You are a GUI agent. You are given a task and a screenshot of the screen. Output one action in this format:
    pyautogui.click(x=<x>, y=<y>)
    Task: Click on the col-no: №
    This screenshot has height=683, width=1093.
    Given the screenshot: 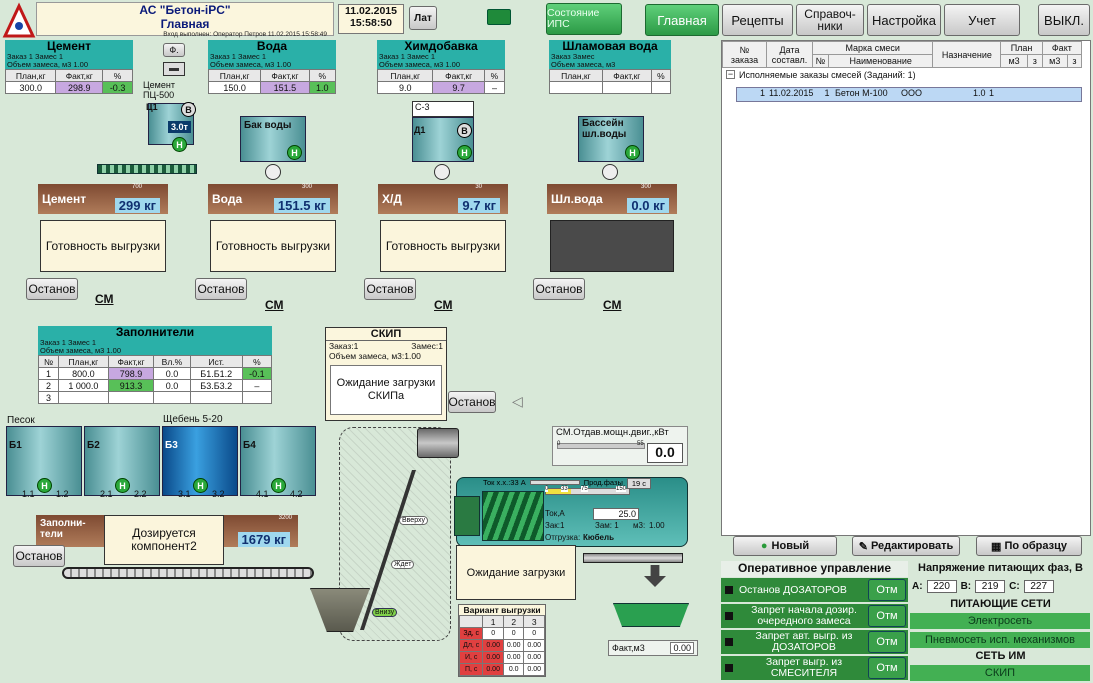 What is the action you would take?
    pyautogui.click(x=820, y=61)
    